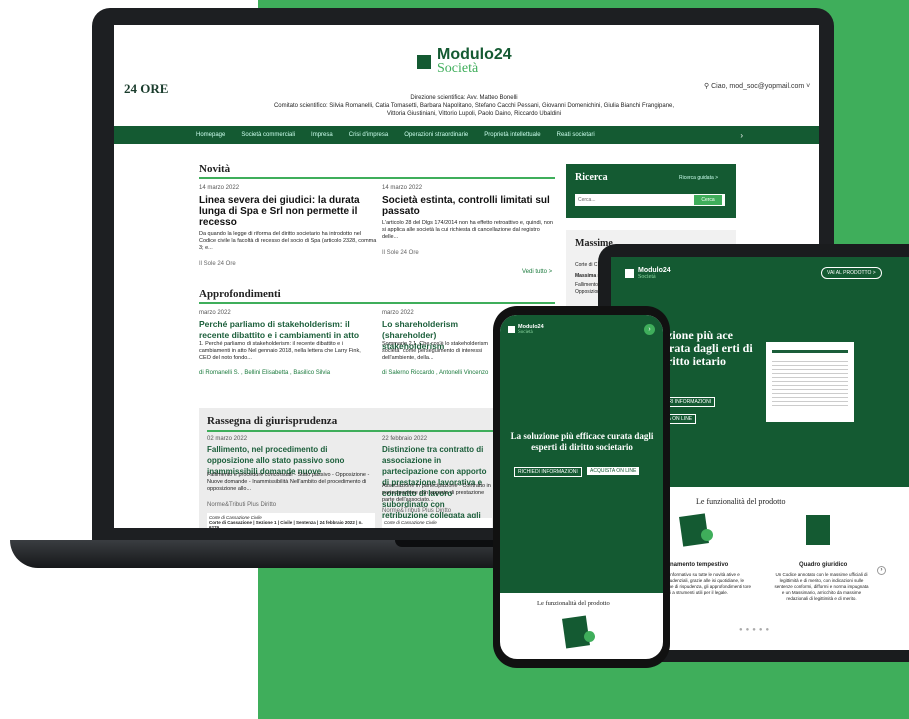  I want to click on sole24ore-logo: 24 ORE, so click(146, 89).